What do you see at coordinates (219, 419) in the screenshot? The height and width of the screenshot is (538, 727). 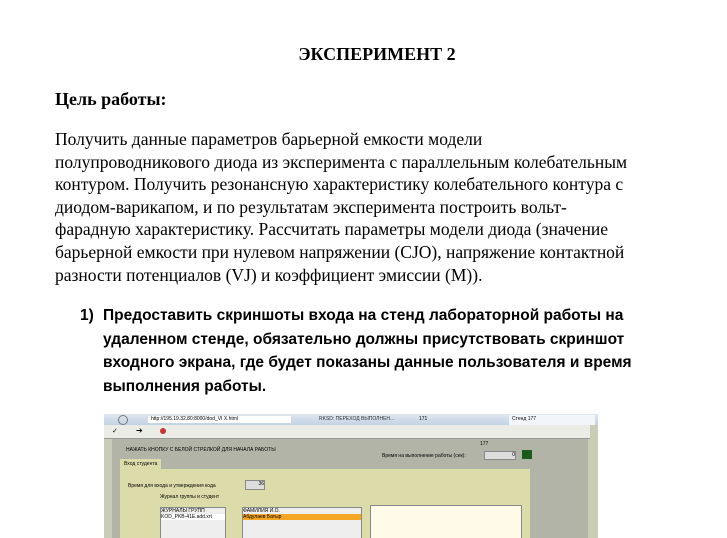 I see `address-bar: http://195.19.32.80:8000/dod_VI X.html` at bounding box center [219, 419].